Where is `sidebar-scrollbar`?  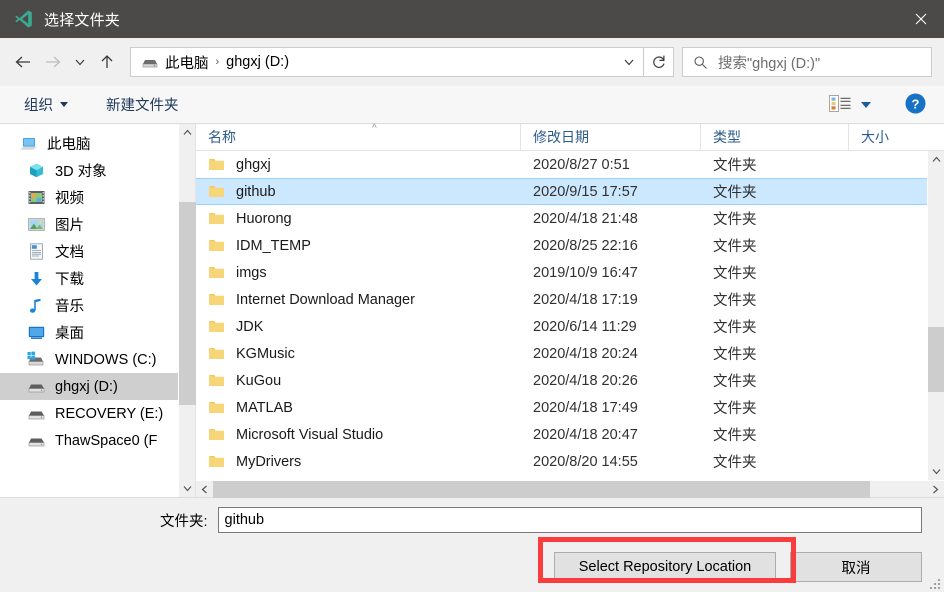 sidebar-scrollbar is located at coordinates (187, 310).